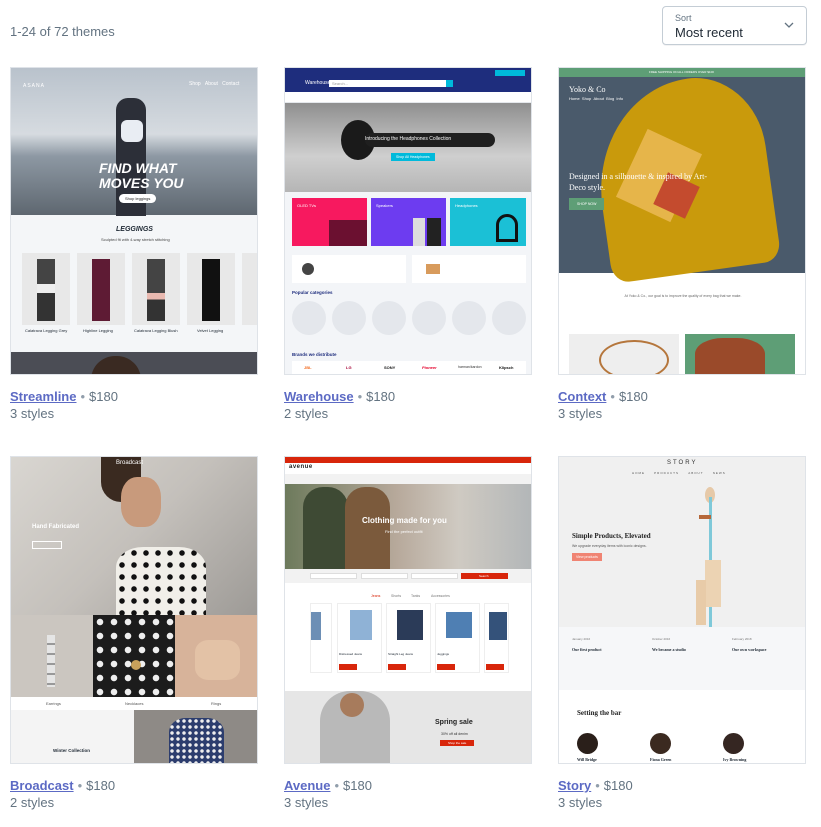 This screenshot has height=827, width=821. I want to click on hero-title: Clothing made for you, so click(404, 520).